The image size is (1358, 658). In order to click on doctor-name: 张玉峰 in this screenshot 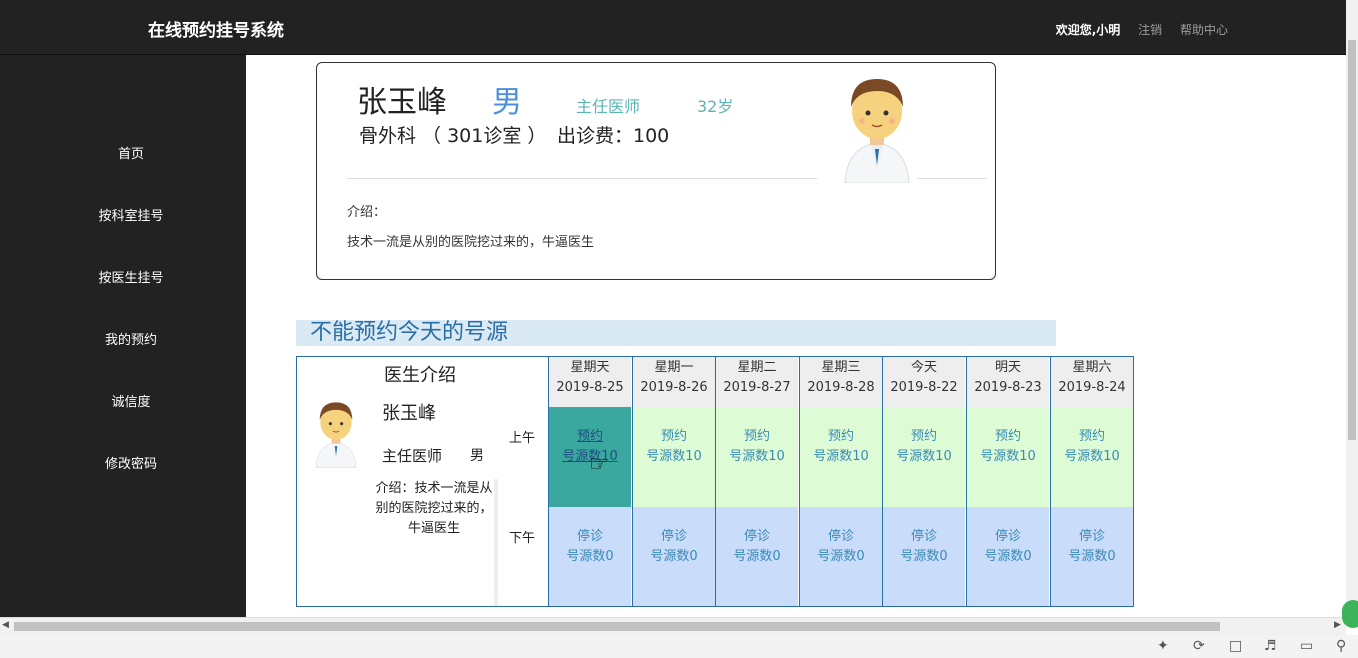, I will do `click(409, 413)`.